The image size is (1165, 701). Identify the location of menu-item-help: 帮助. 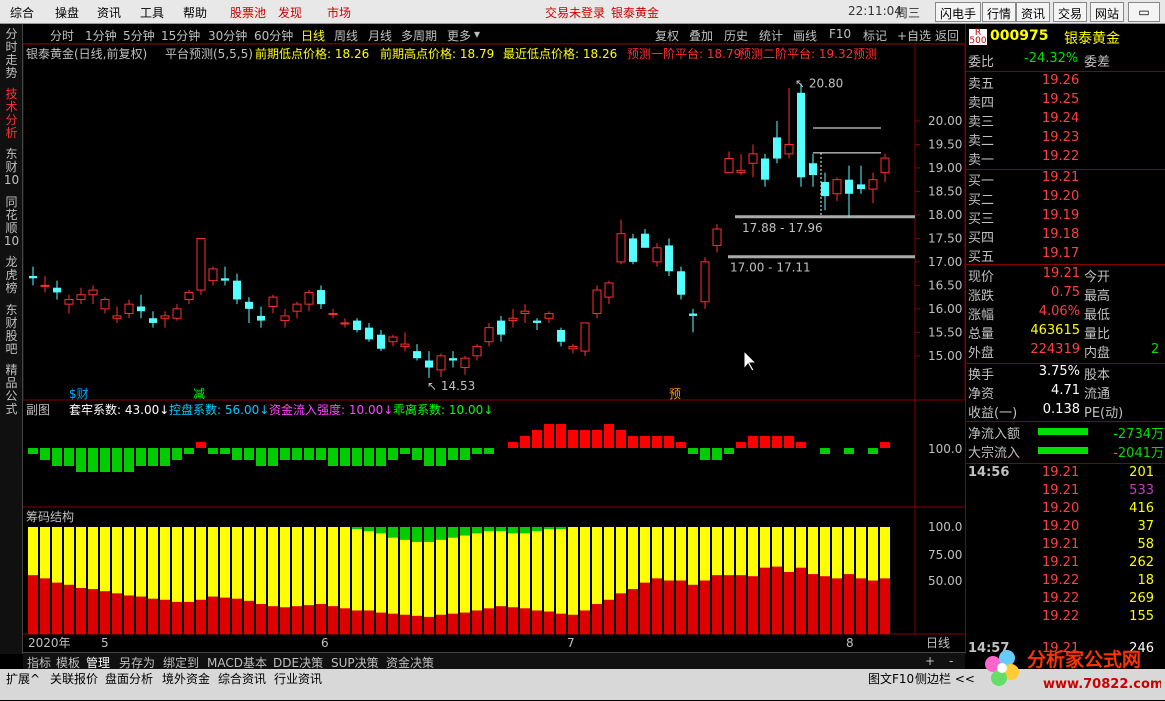
(195, 12).